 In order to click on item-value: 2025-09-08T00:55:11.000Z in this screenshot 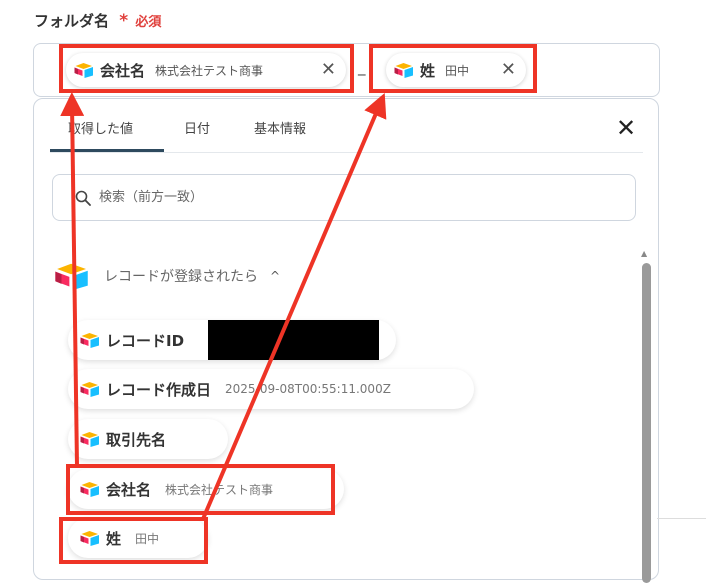, I will do `click(308, 389)`.